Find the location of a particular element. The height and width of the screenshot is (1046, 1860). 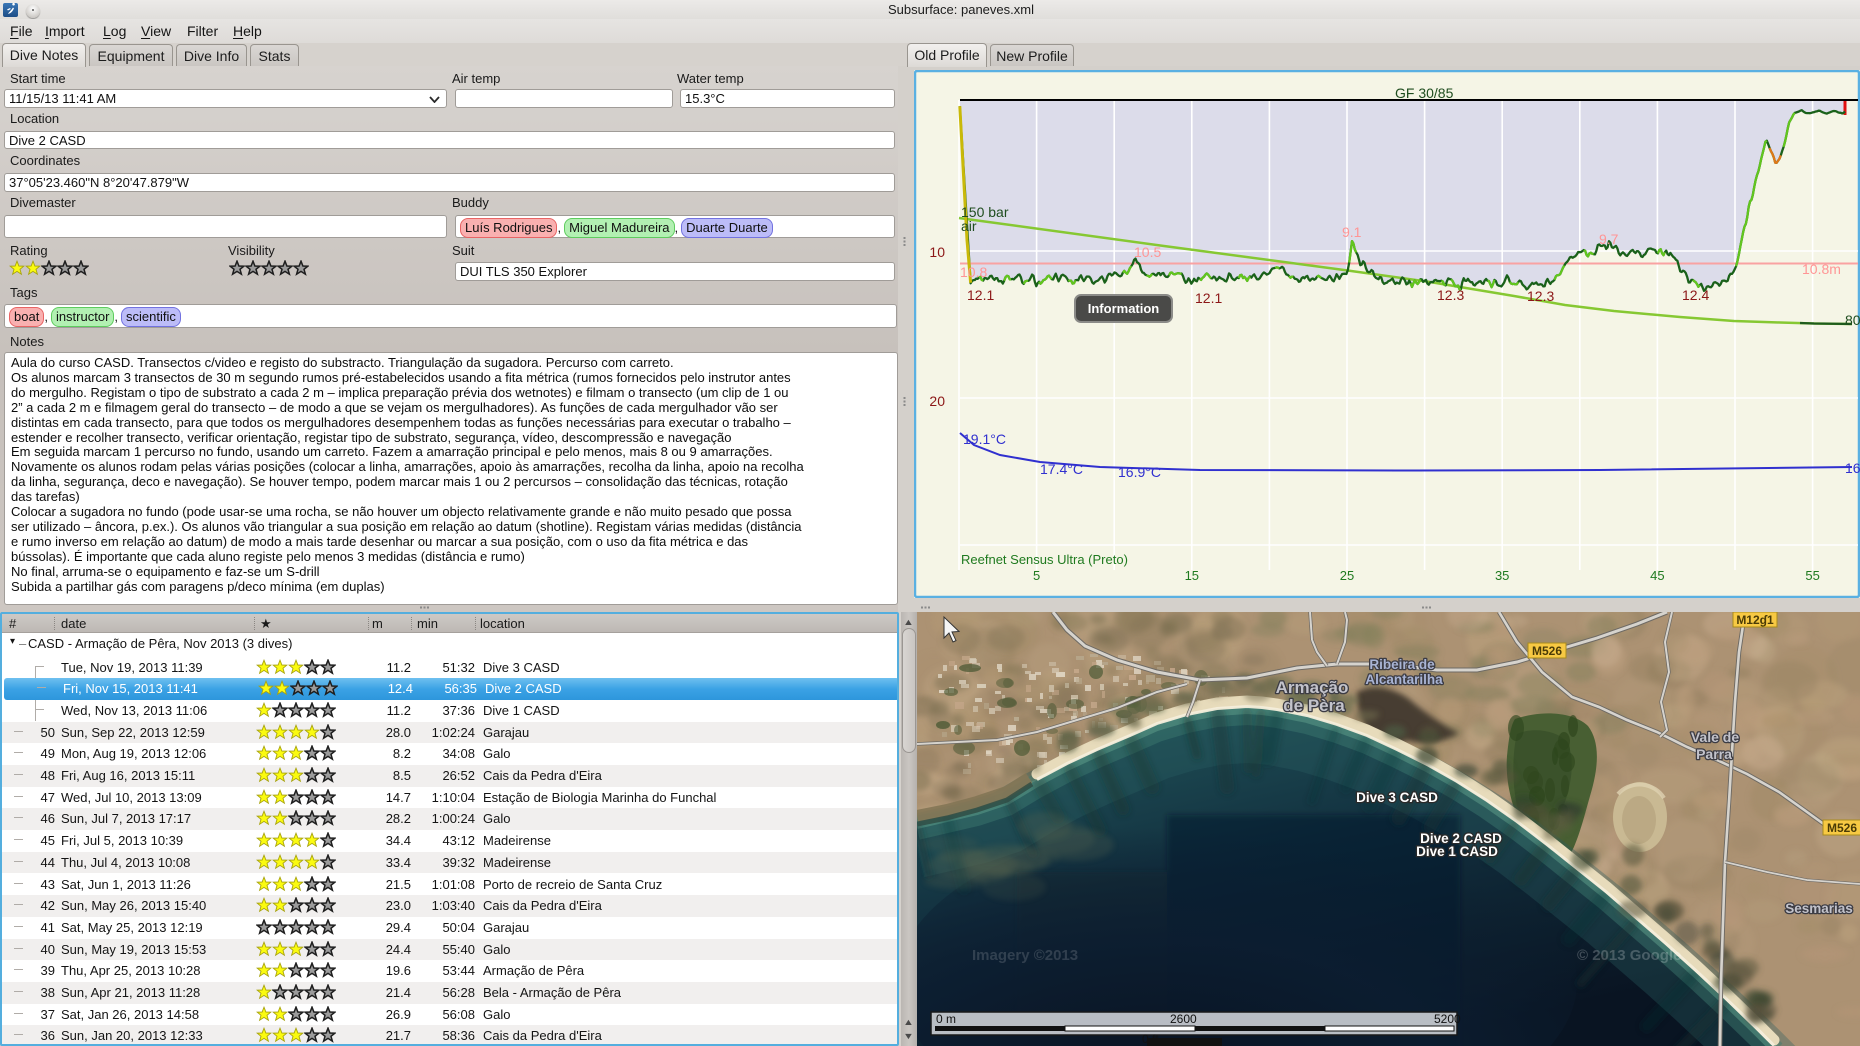

svg-text: 16.9°C is located at coordinates (1139, 472).